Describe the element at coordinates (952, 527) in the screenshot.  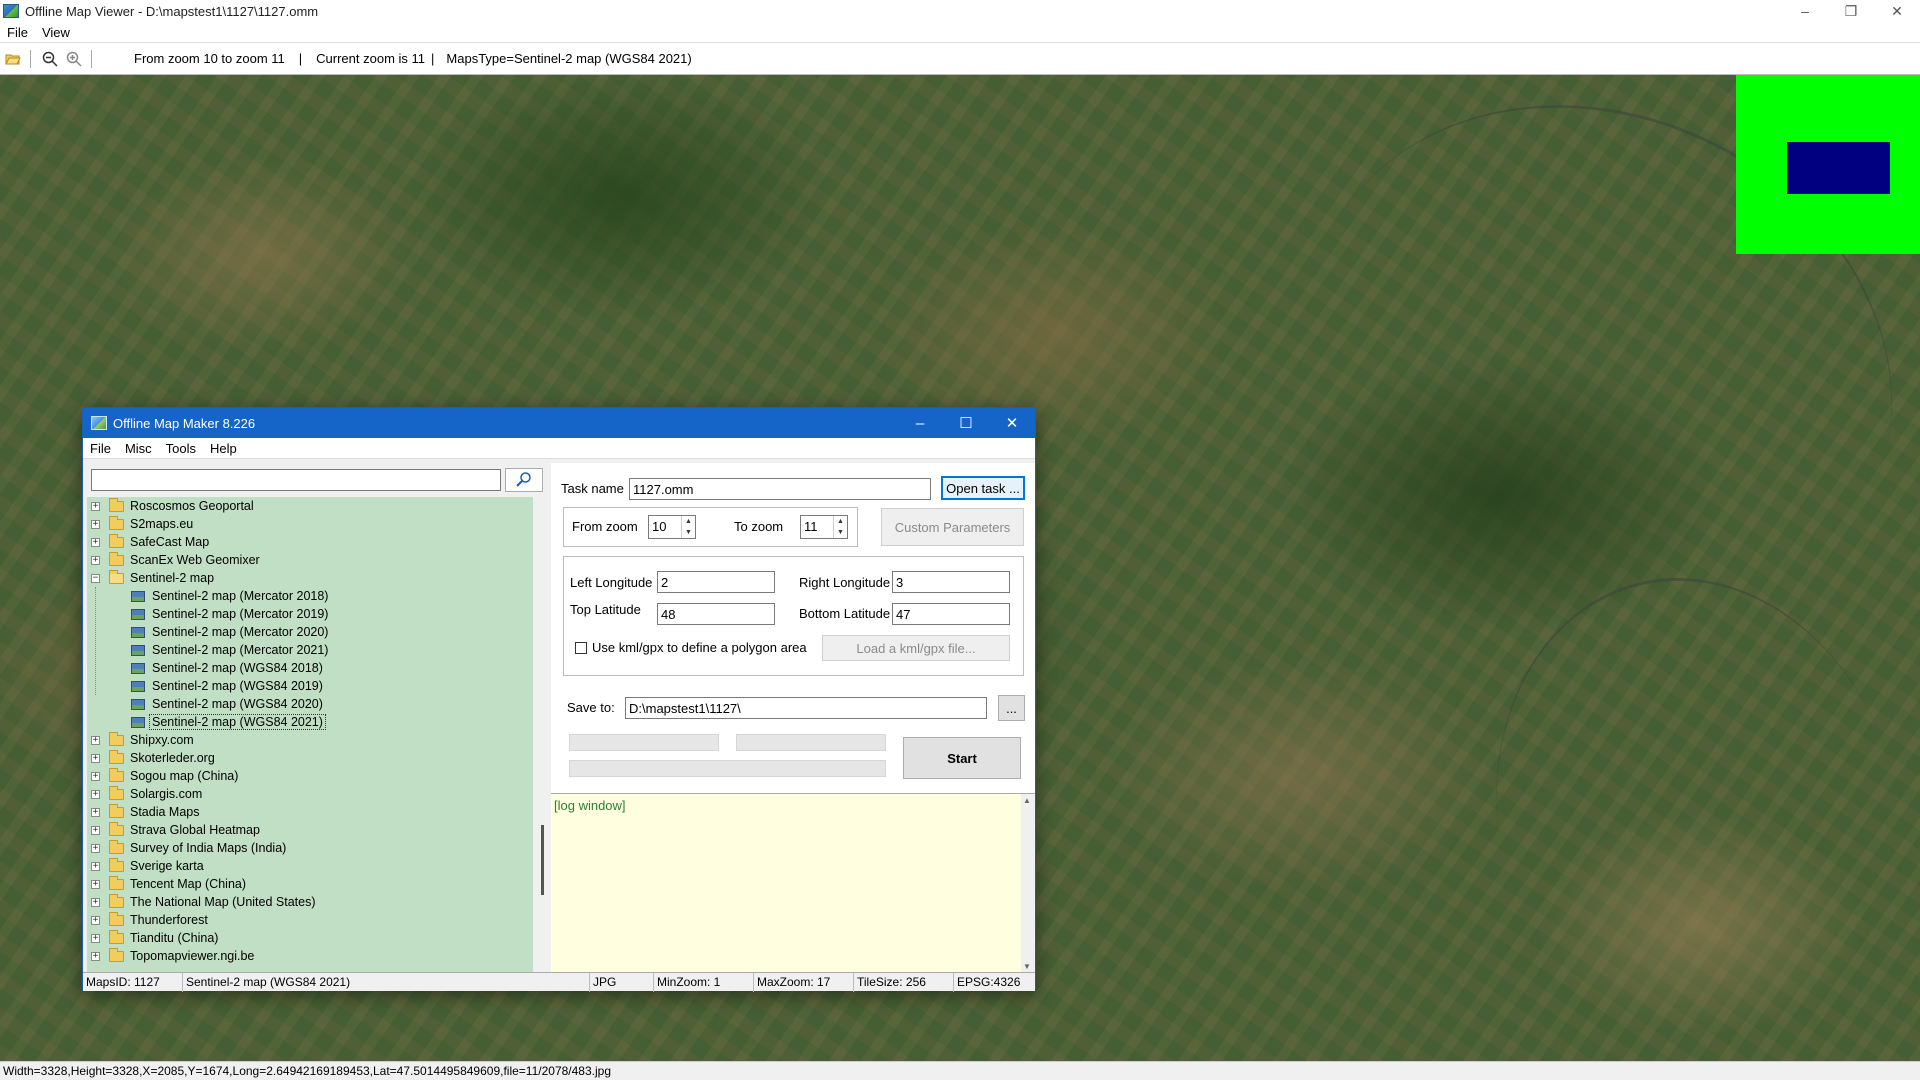
I see `custom-parameters-button: Custom Parameters` at that location.